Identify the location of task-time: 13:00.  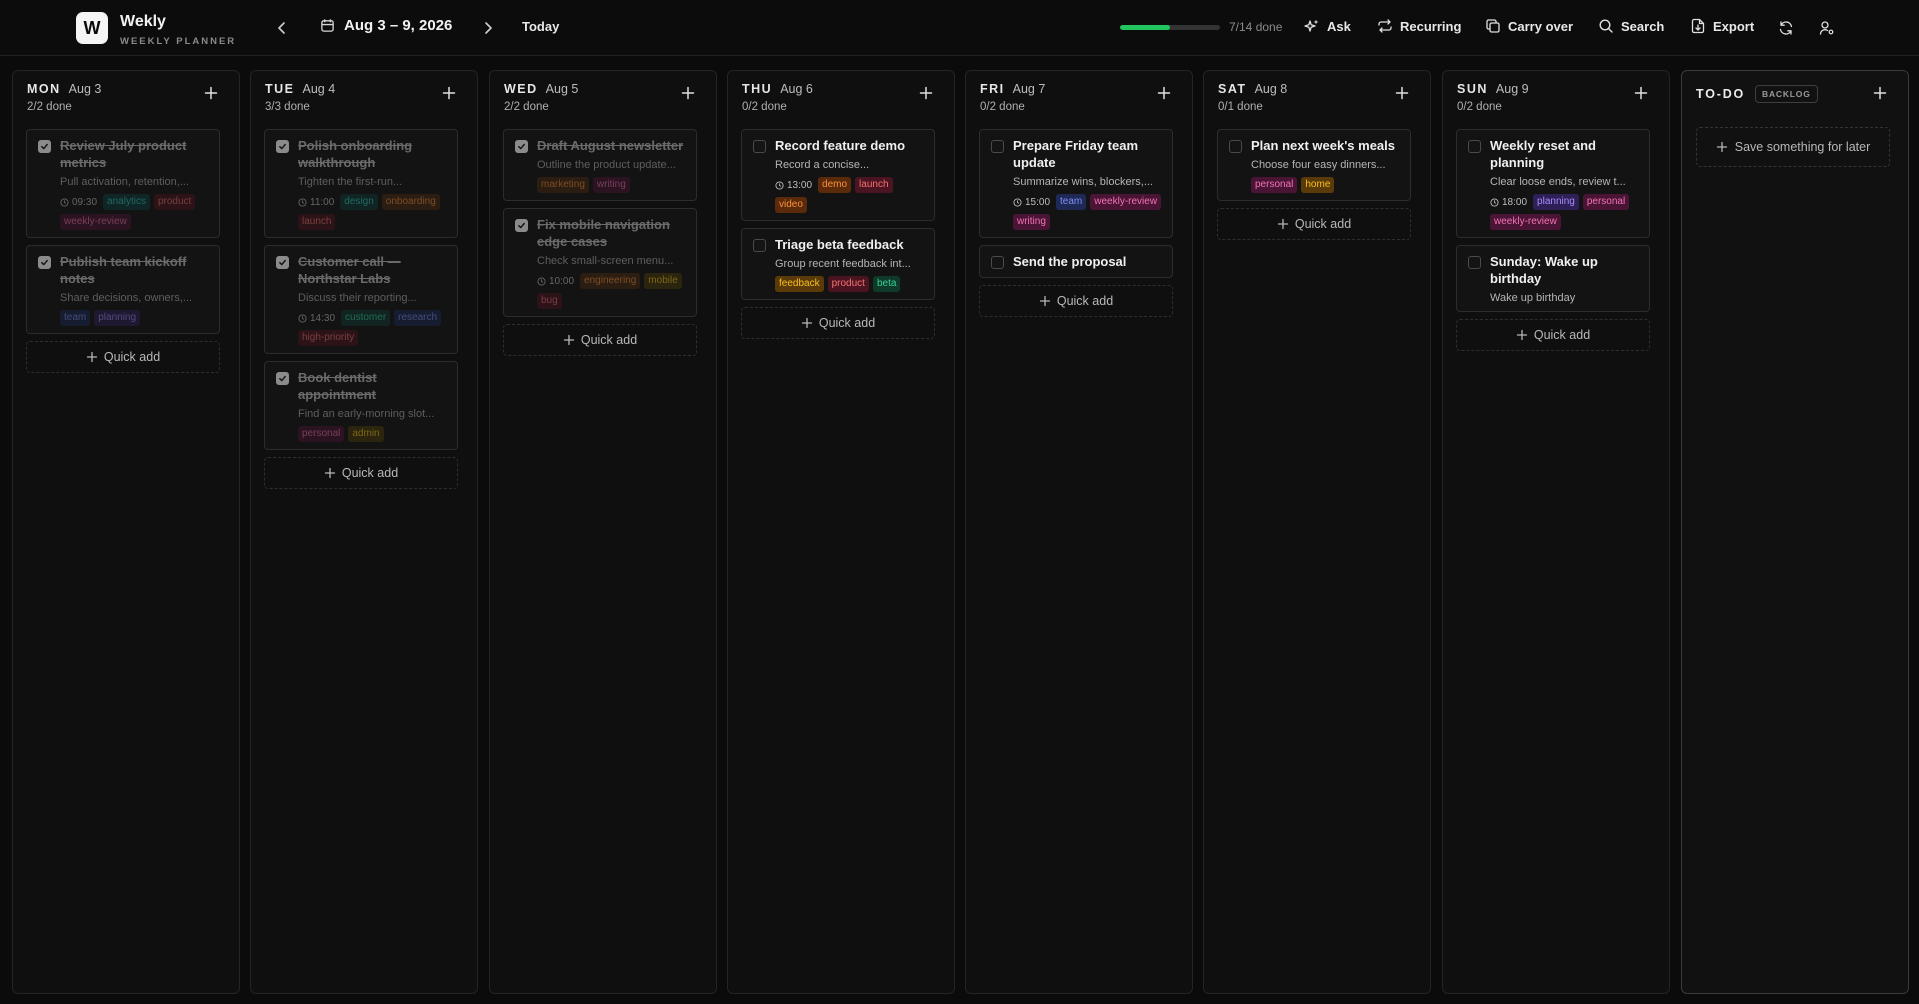
(793, 185).